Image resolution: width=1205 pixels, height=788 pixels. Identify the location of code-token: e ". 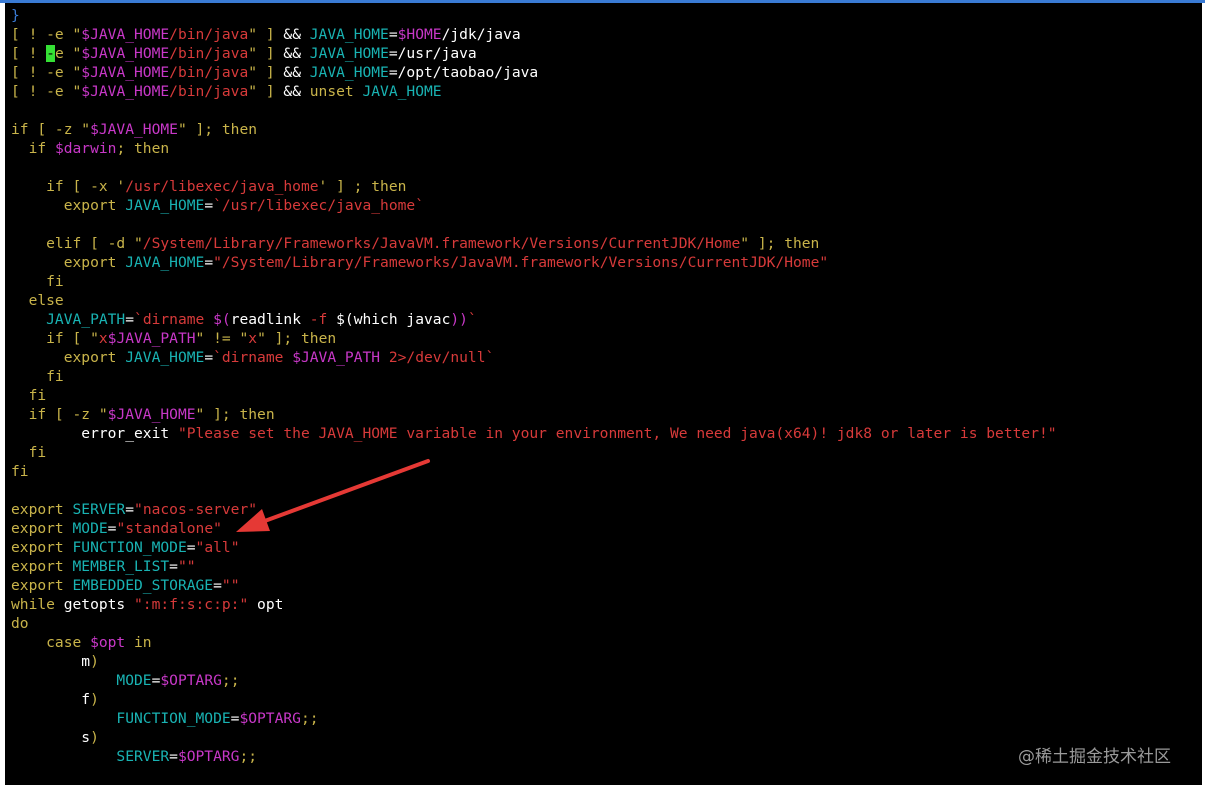
(68, 53).